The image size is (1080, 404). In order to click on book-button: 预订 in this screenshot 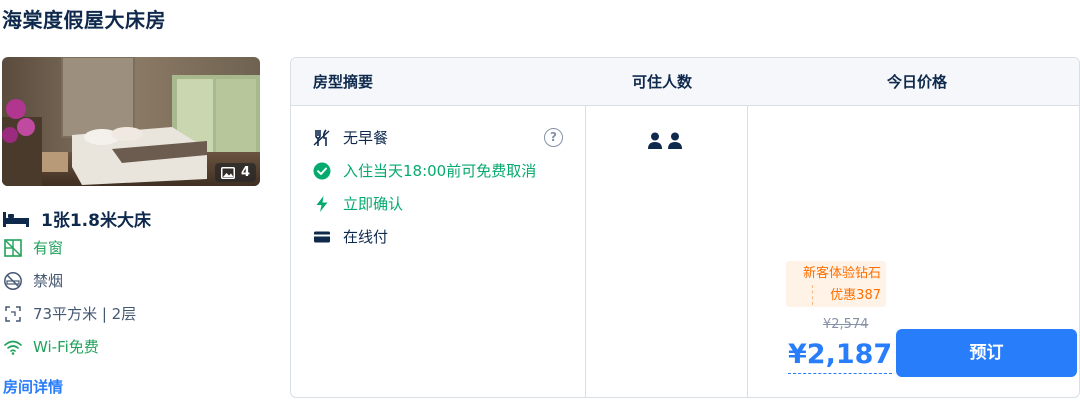, I will do `click(986, 353)`.